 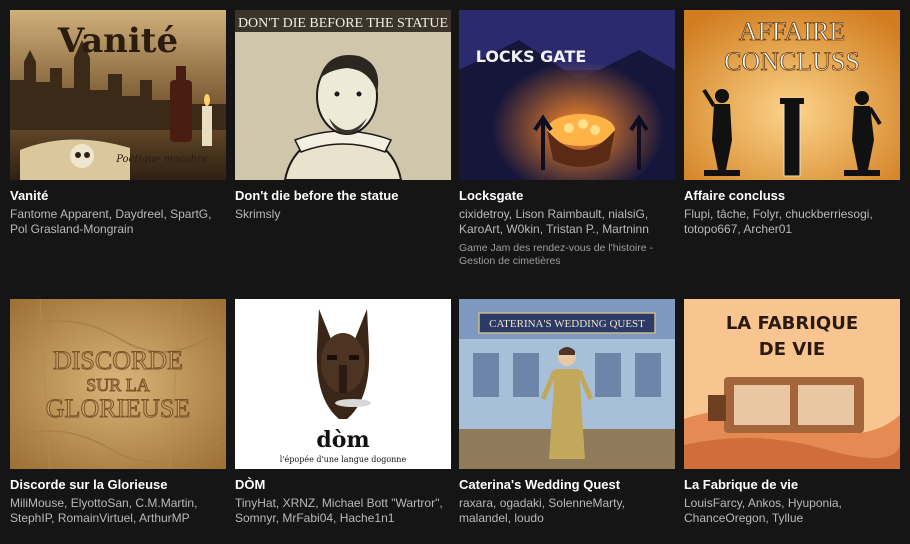 What do you see at coordinates (118, 408) in the screenshot?
I see `cover-heading-line3: GLORIEUSE` at bounding box center [118, 408].